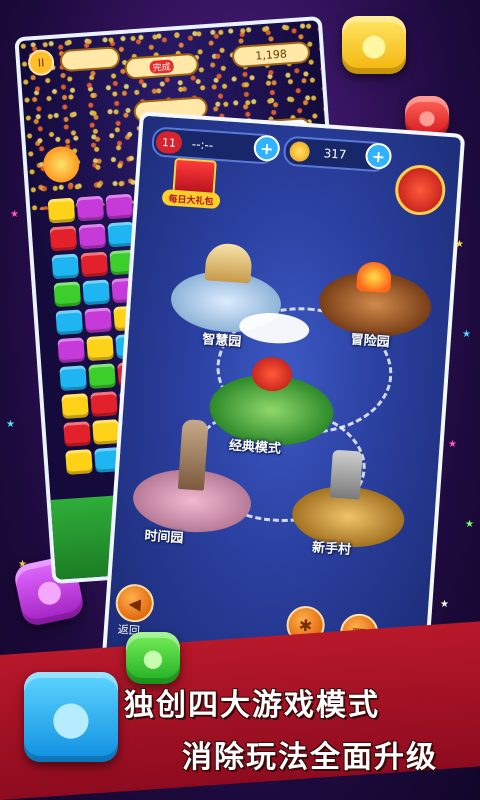  Describe the element at coordinates (335, 154) in the screenshot. I see `coins-count: 317` at that location.